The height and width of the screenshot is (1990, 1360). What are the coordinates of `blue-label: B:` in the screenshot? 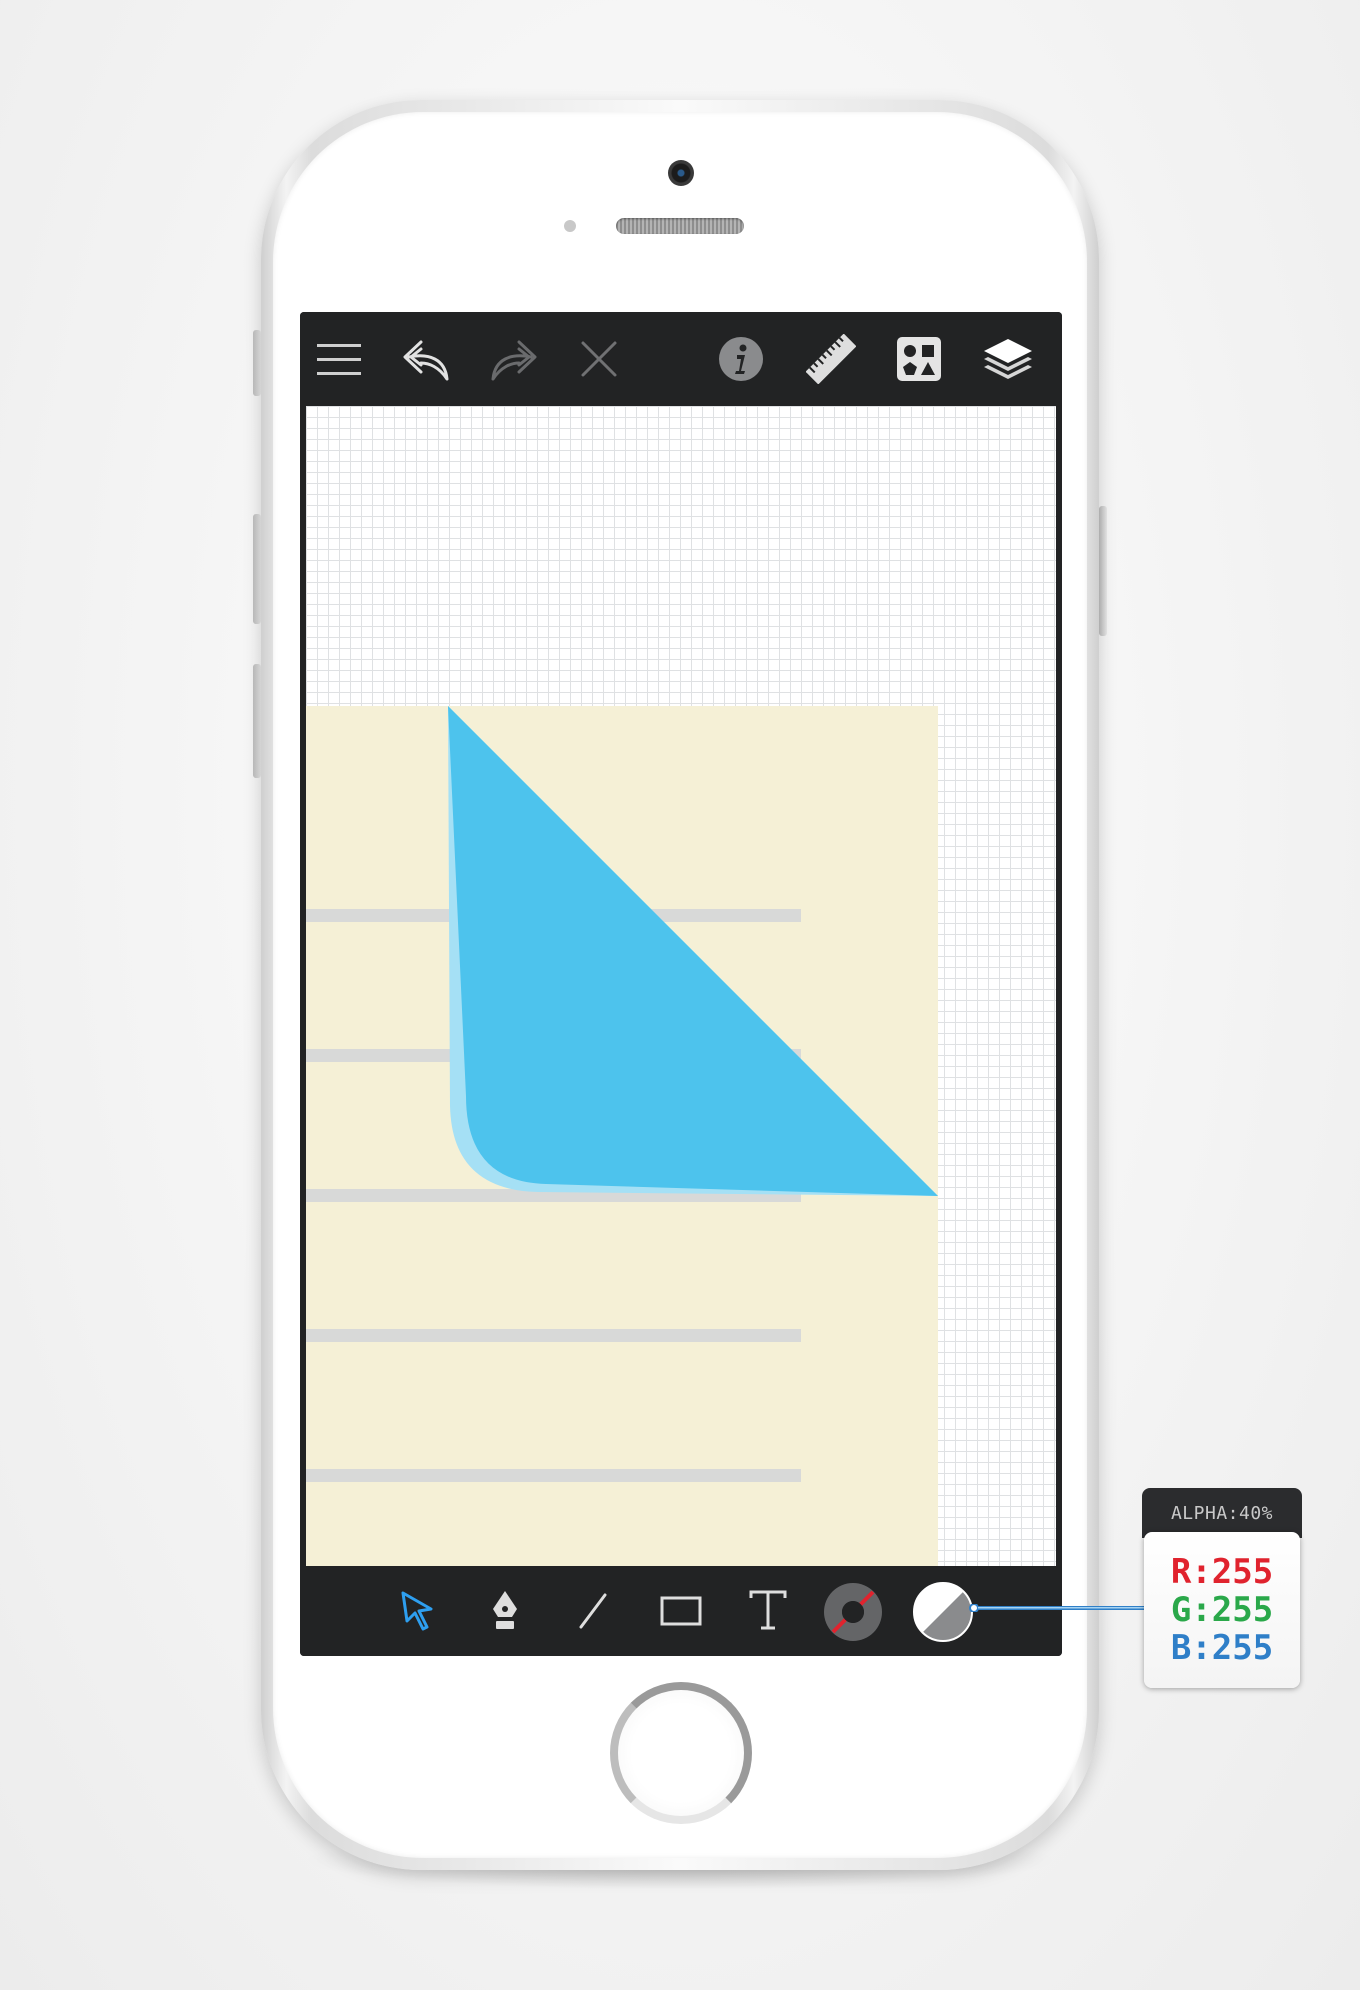 It's located at (1191, 1648).